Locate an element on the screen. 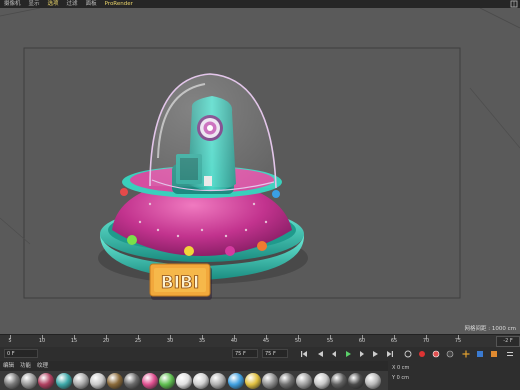 This screenshot has width=520, height=390. current-frame-field: -2 F is located at coordinates (508, 341).